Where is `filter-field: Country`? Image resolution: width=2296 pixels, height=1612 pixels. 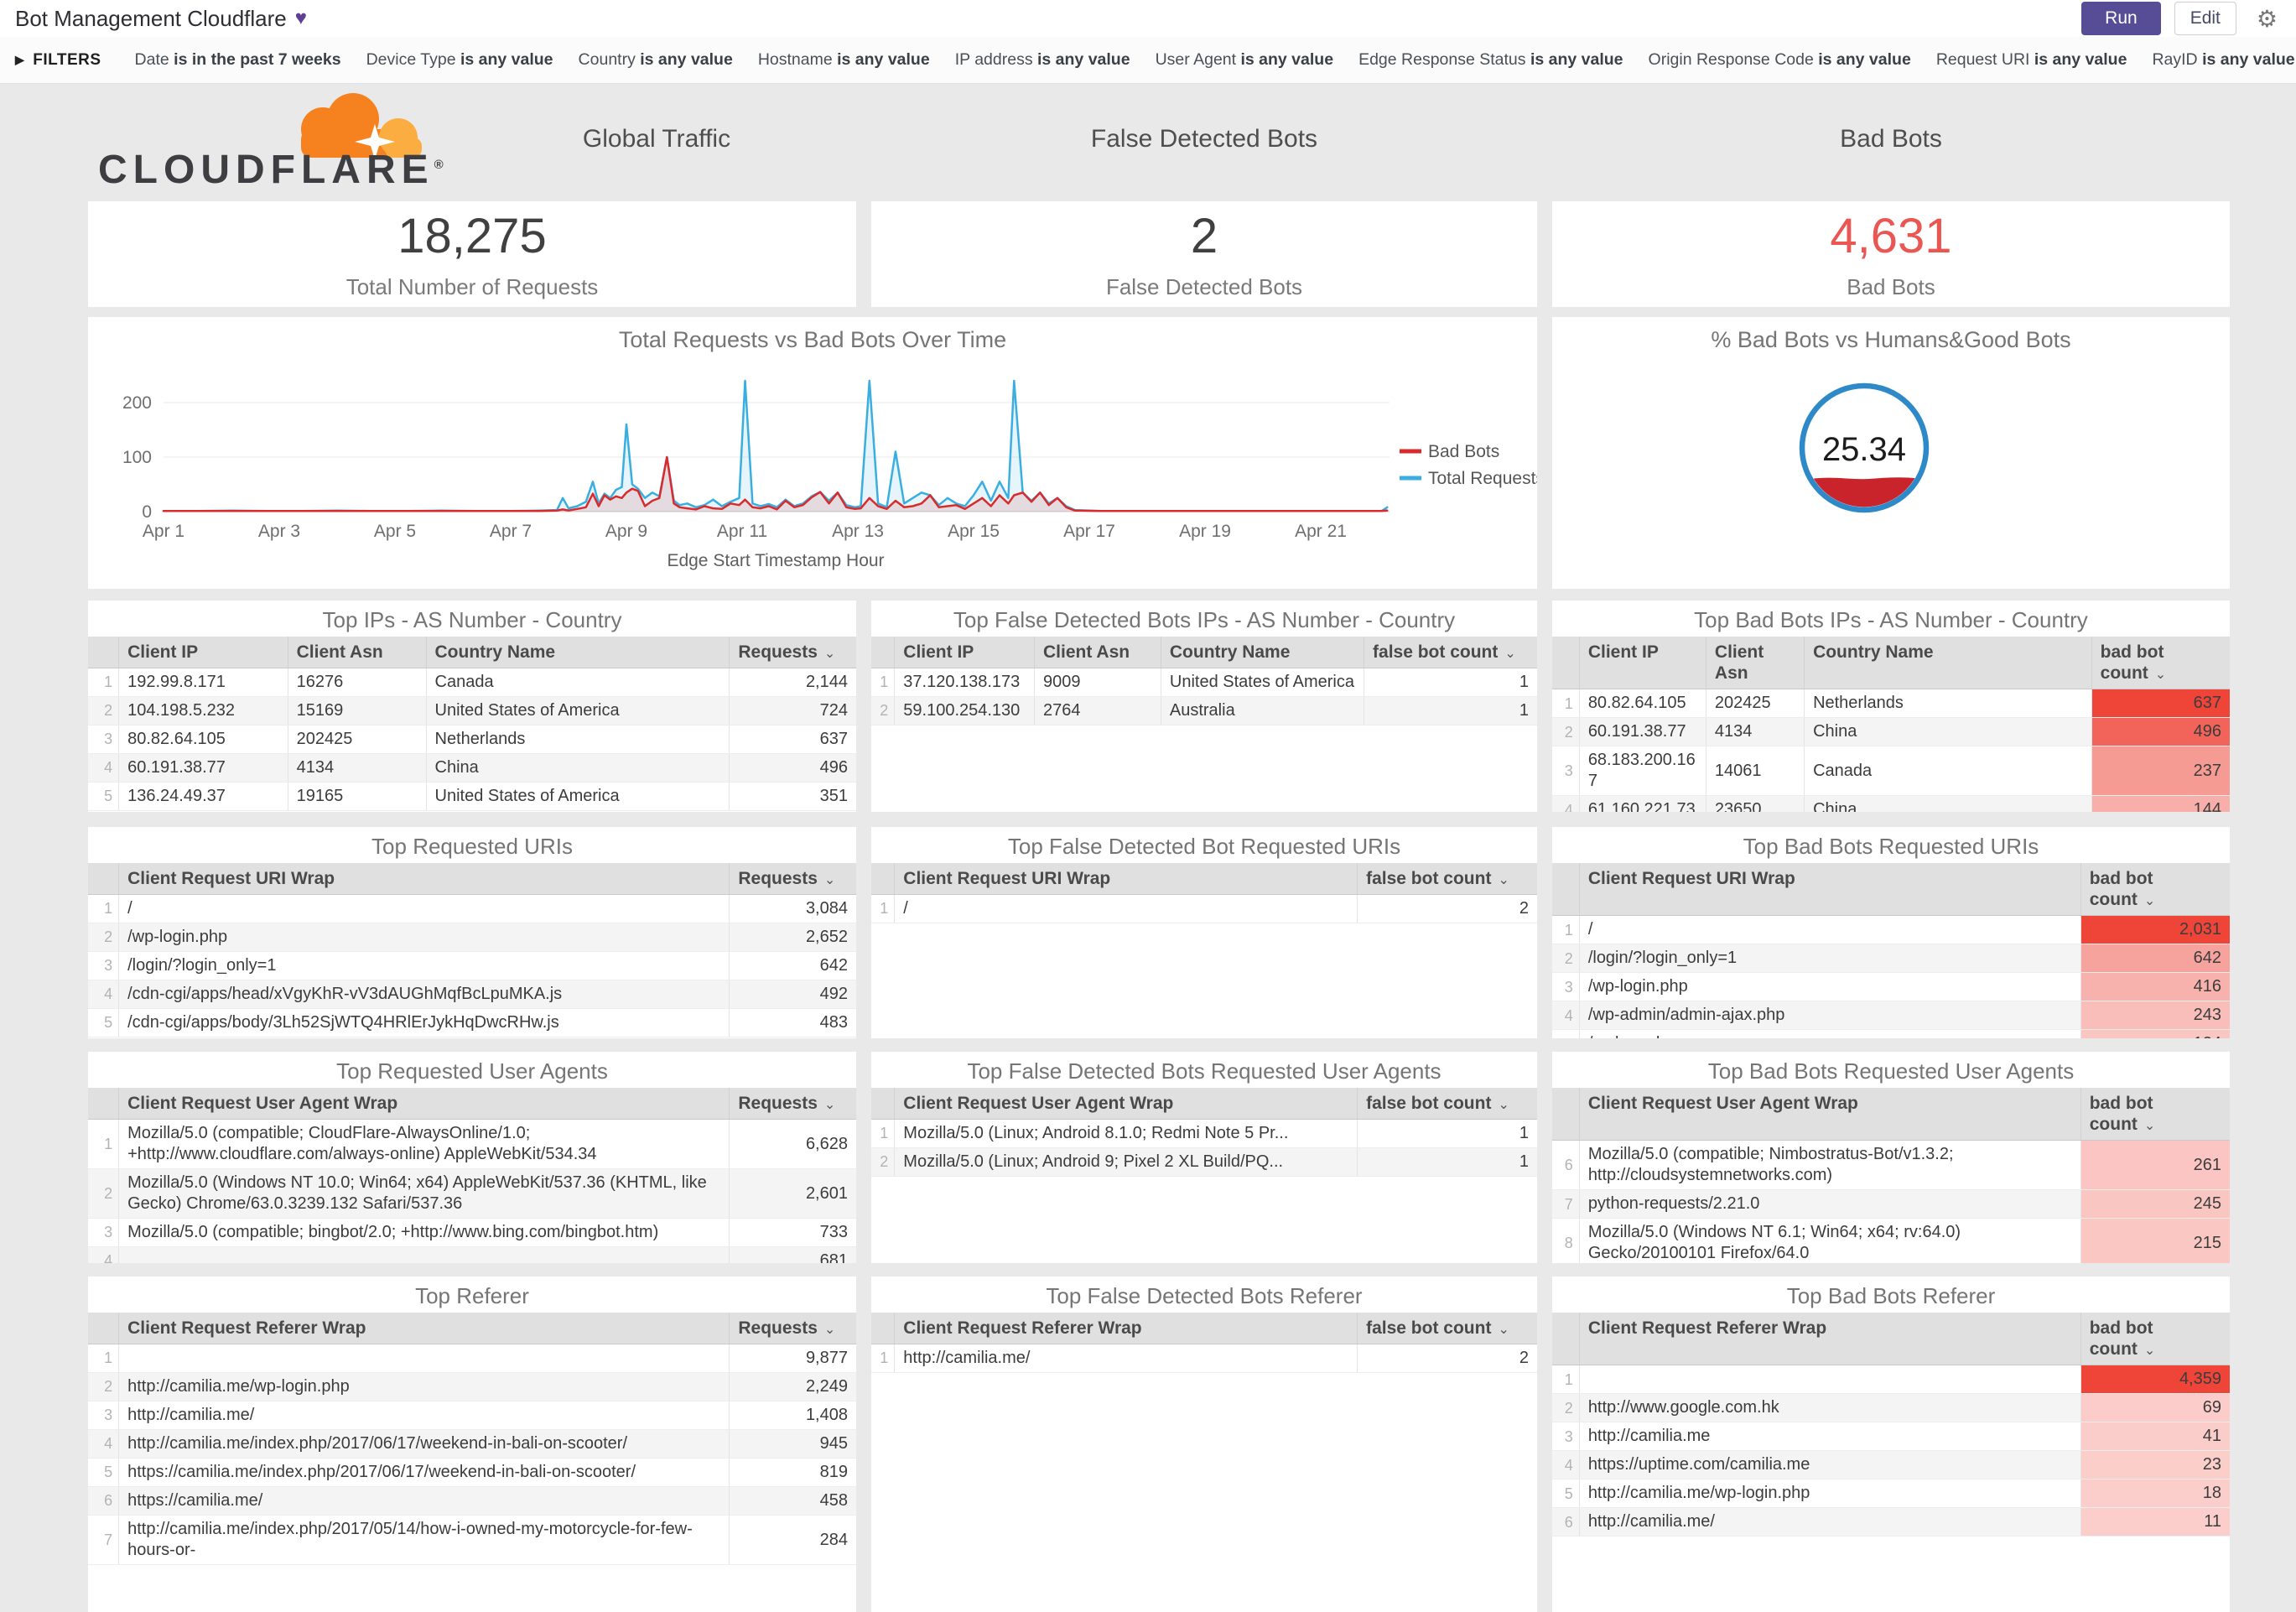
filter-field: Country is located at coordinates (607, 59).